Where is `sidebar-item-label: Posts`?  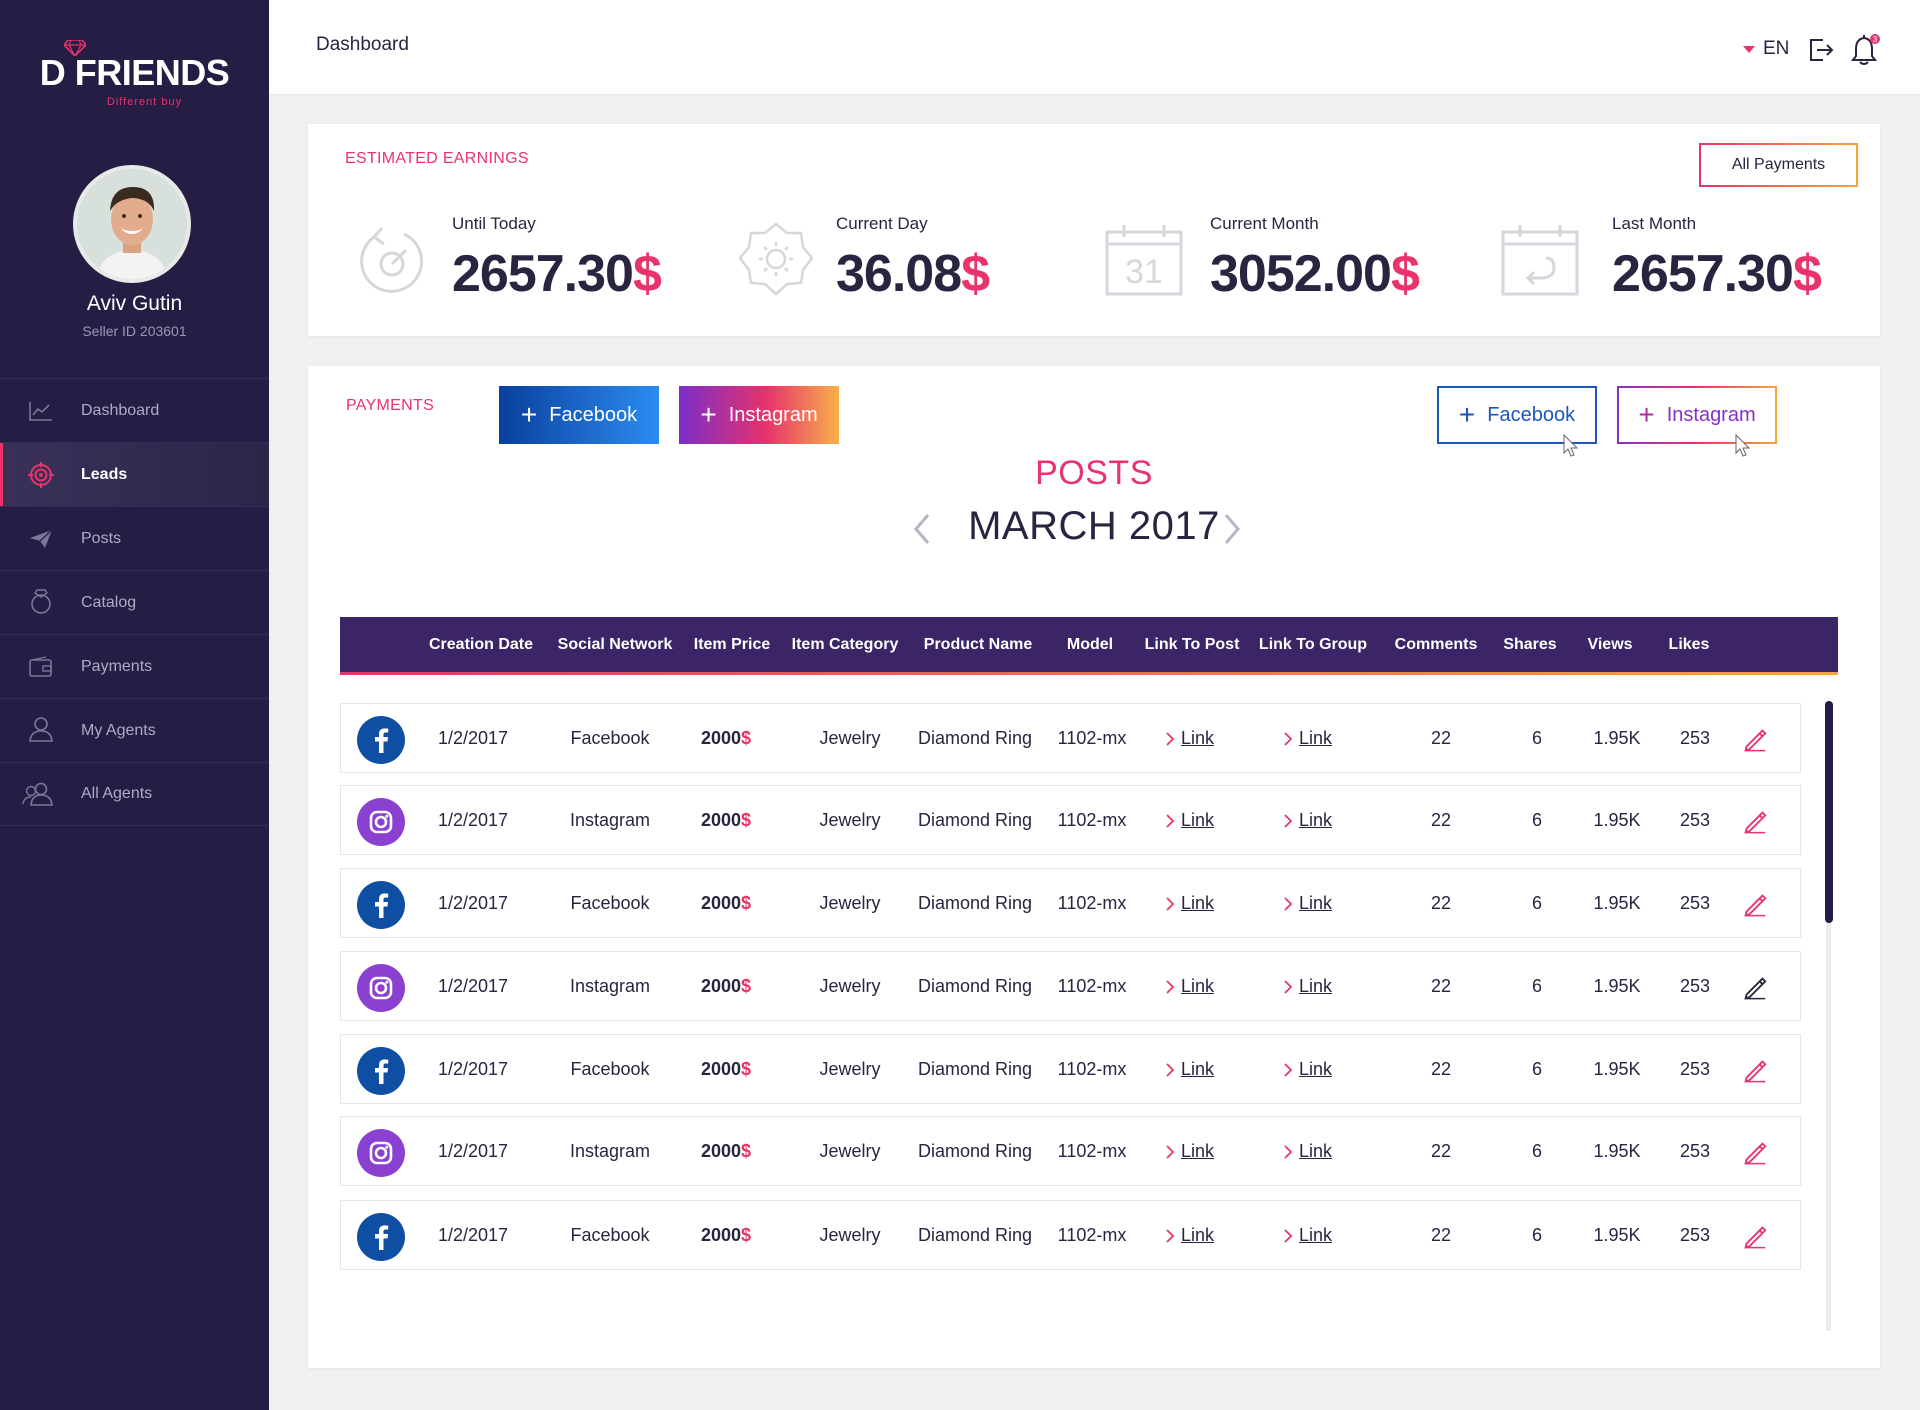 sidebar-item-label: Posts is located at coordinates (101, 538).